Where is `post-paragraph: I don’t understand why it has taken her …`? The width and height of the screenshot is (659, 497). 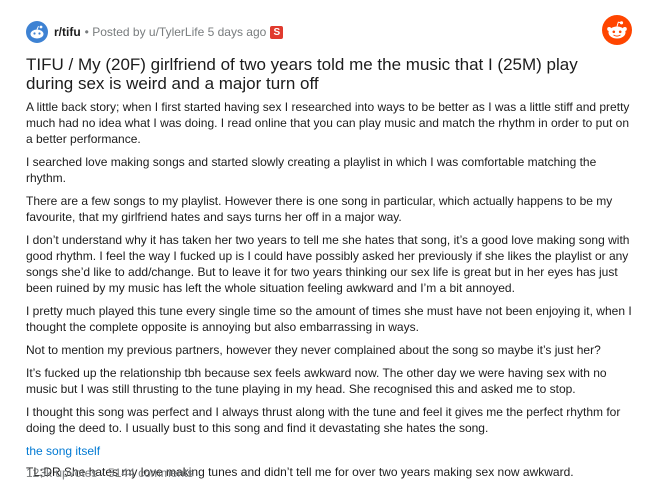
post-paragraph: I don’t understand why it has taken her … is located at coordinates (328, 264).